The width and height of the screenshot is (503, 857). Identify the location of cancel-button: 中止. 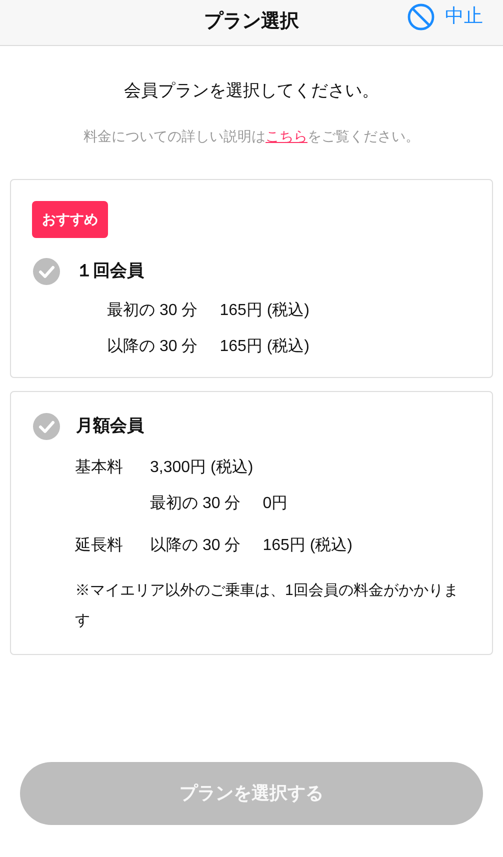
(445, 17).